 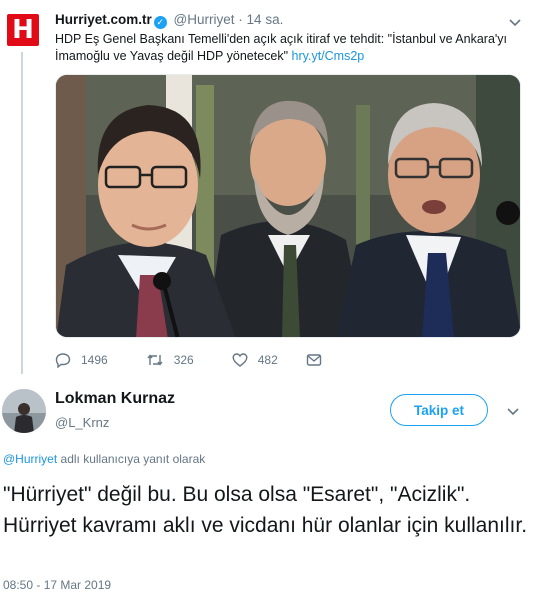 I want to click on verified-badge-icon: ✓, so click(x=160, y=22).